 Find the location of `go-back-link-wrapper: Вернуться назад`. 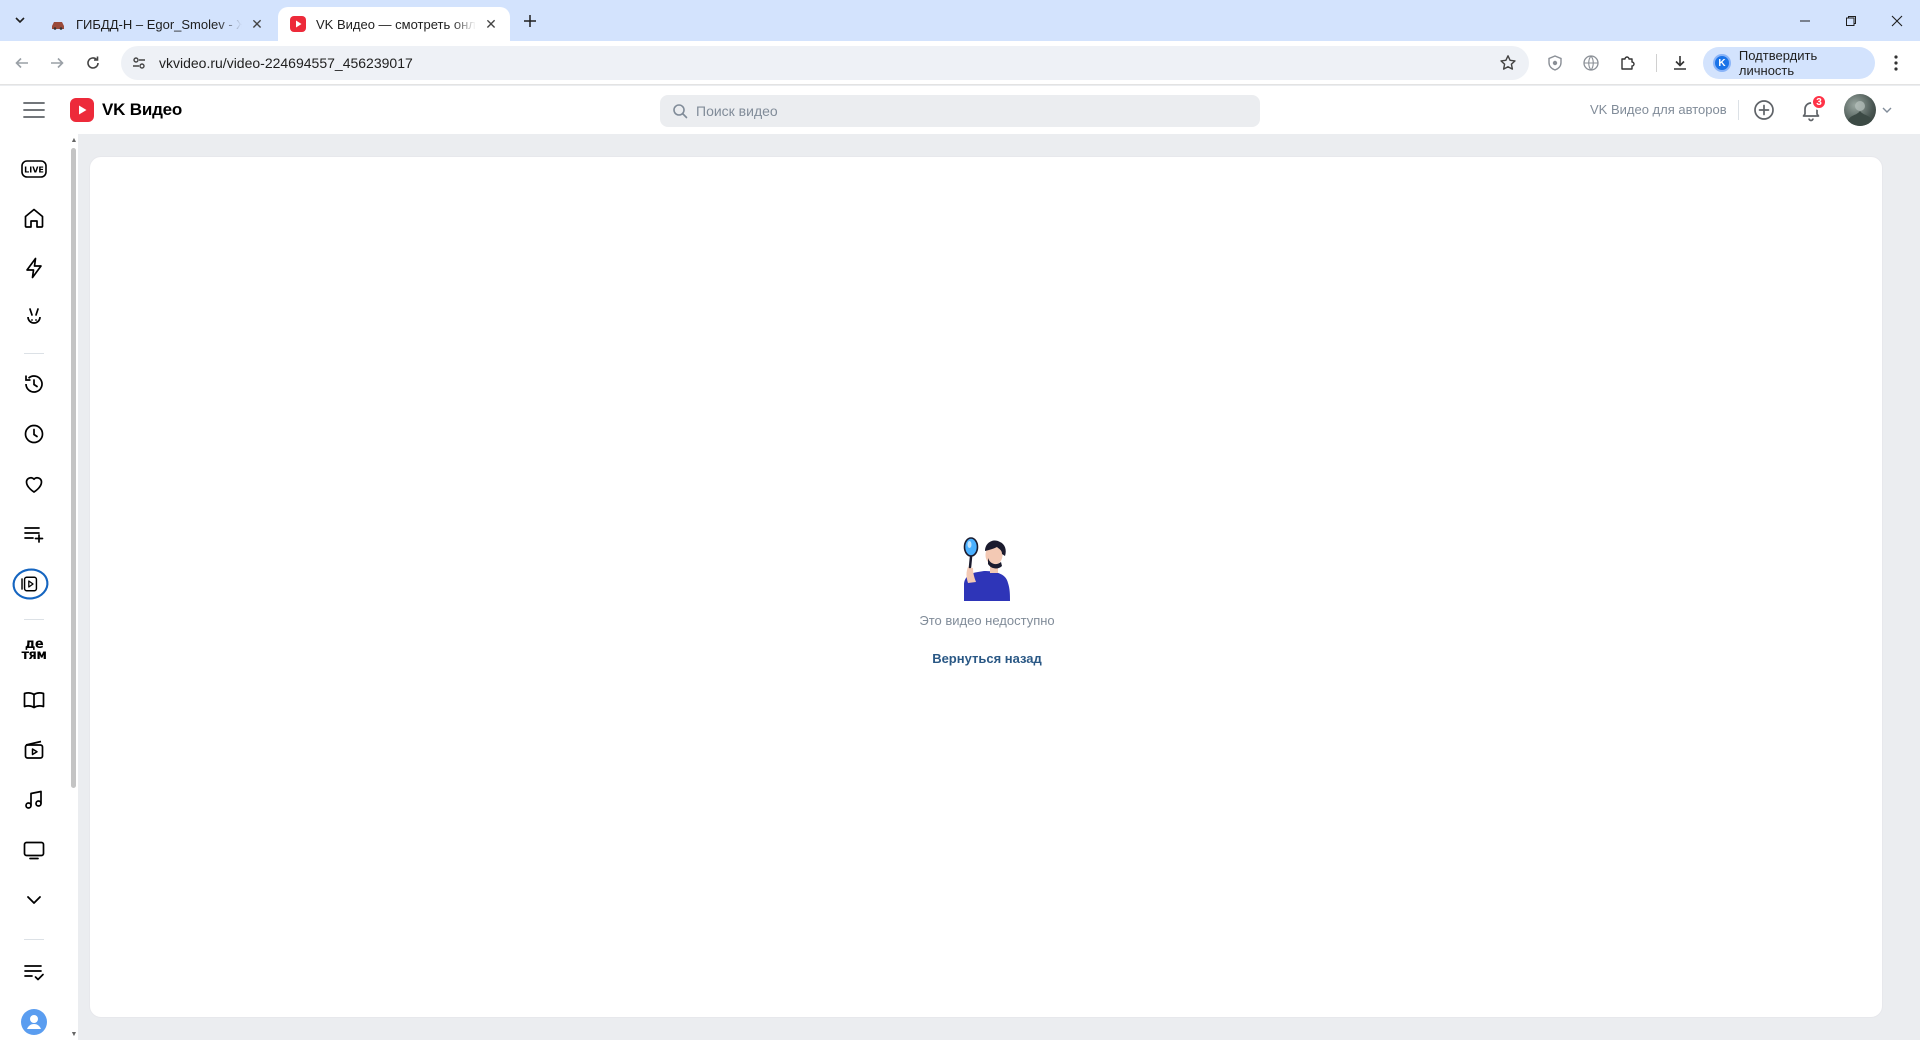

go-back-link-wrapper: Вернуться назад is located at coordinates (987, 658).